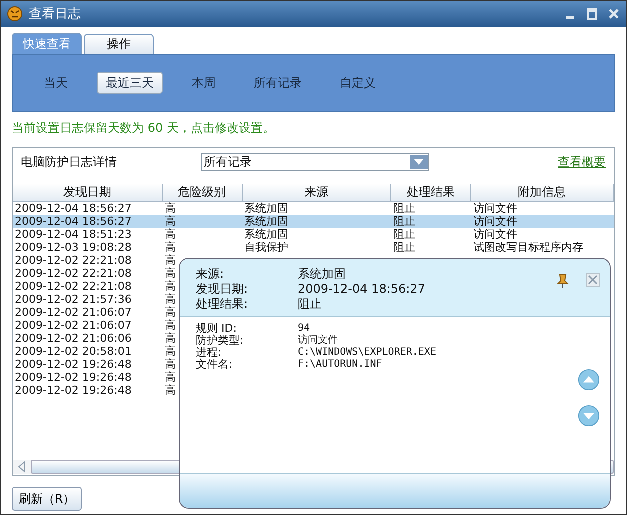  What do you see at coordinates (278, 83) in the screenshot?
I see `filter-button: 所有记录` at bounding box center [278, 83].